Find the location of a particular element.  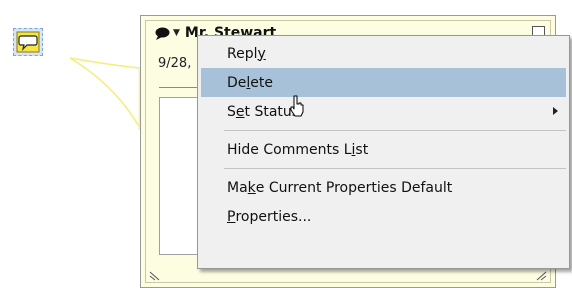

comment-date: 9/28, is located at coordinates (175, 63).